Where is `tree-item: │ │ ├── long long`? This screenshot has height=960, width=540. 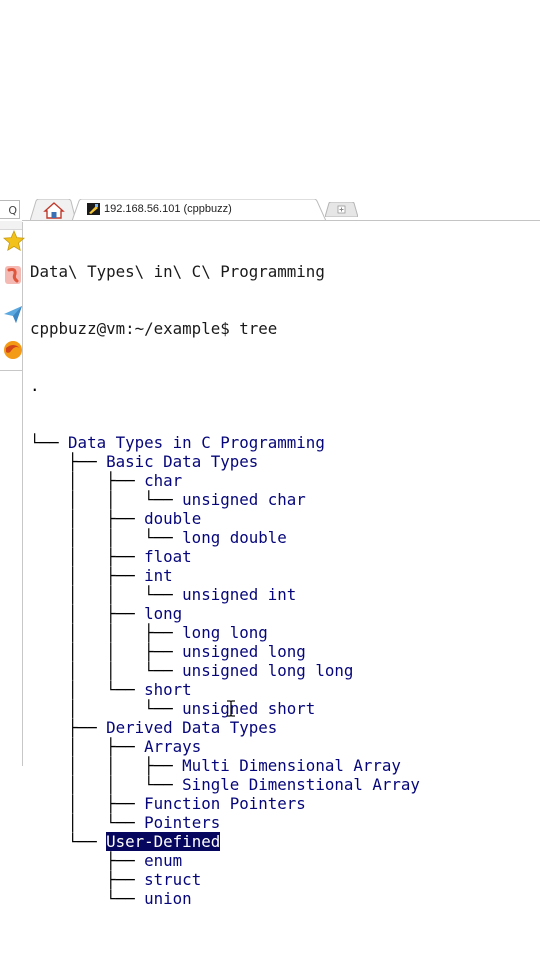
tree-item: │ │ ├── long long is located at coordinates (285, 632).